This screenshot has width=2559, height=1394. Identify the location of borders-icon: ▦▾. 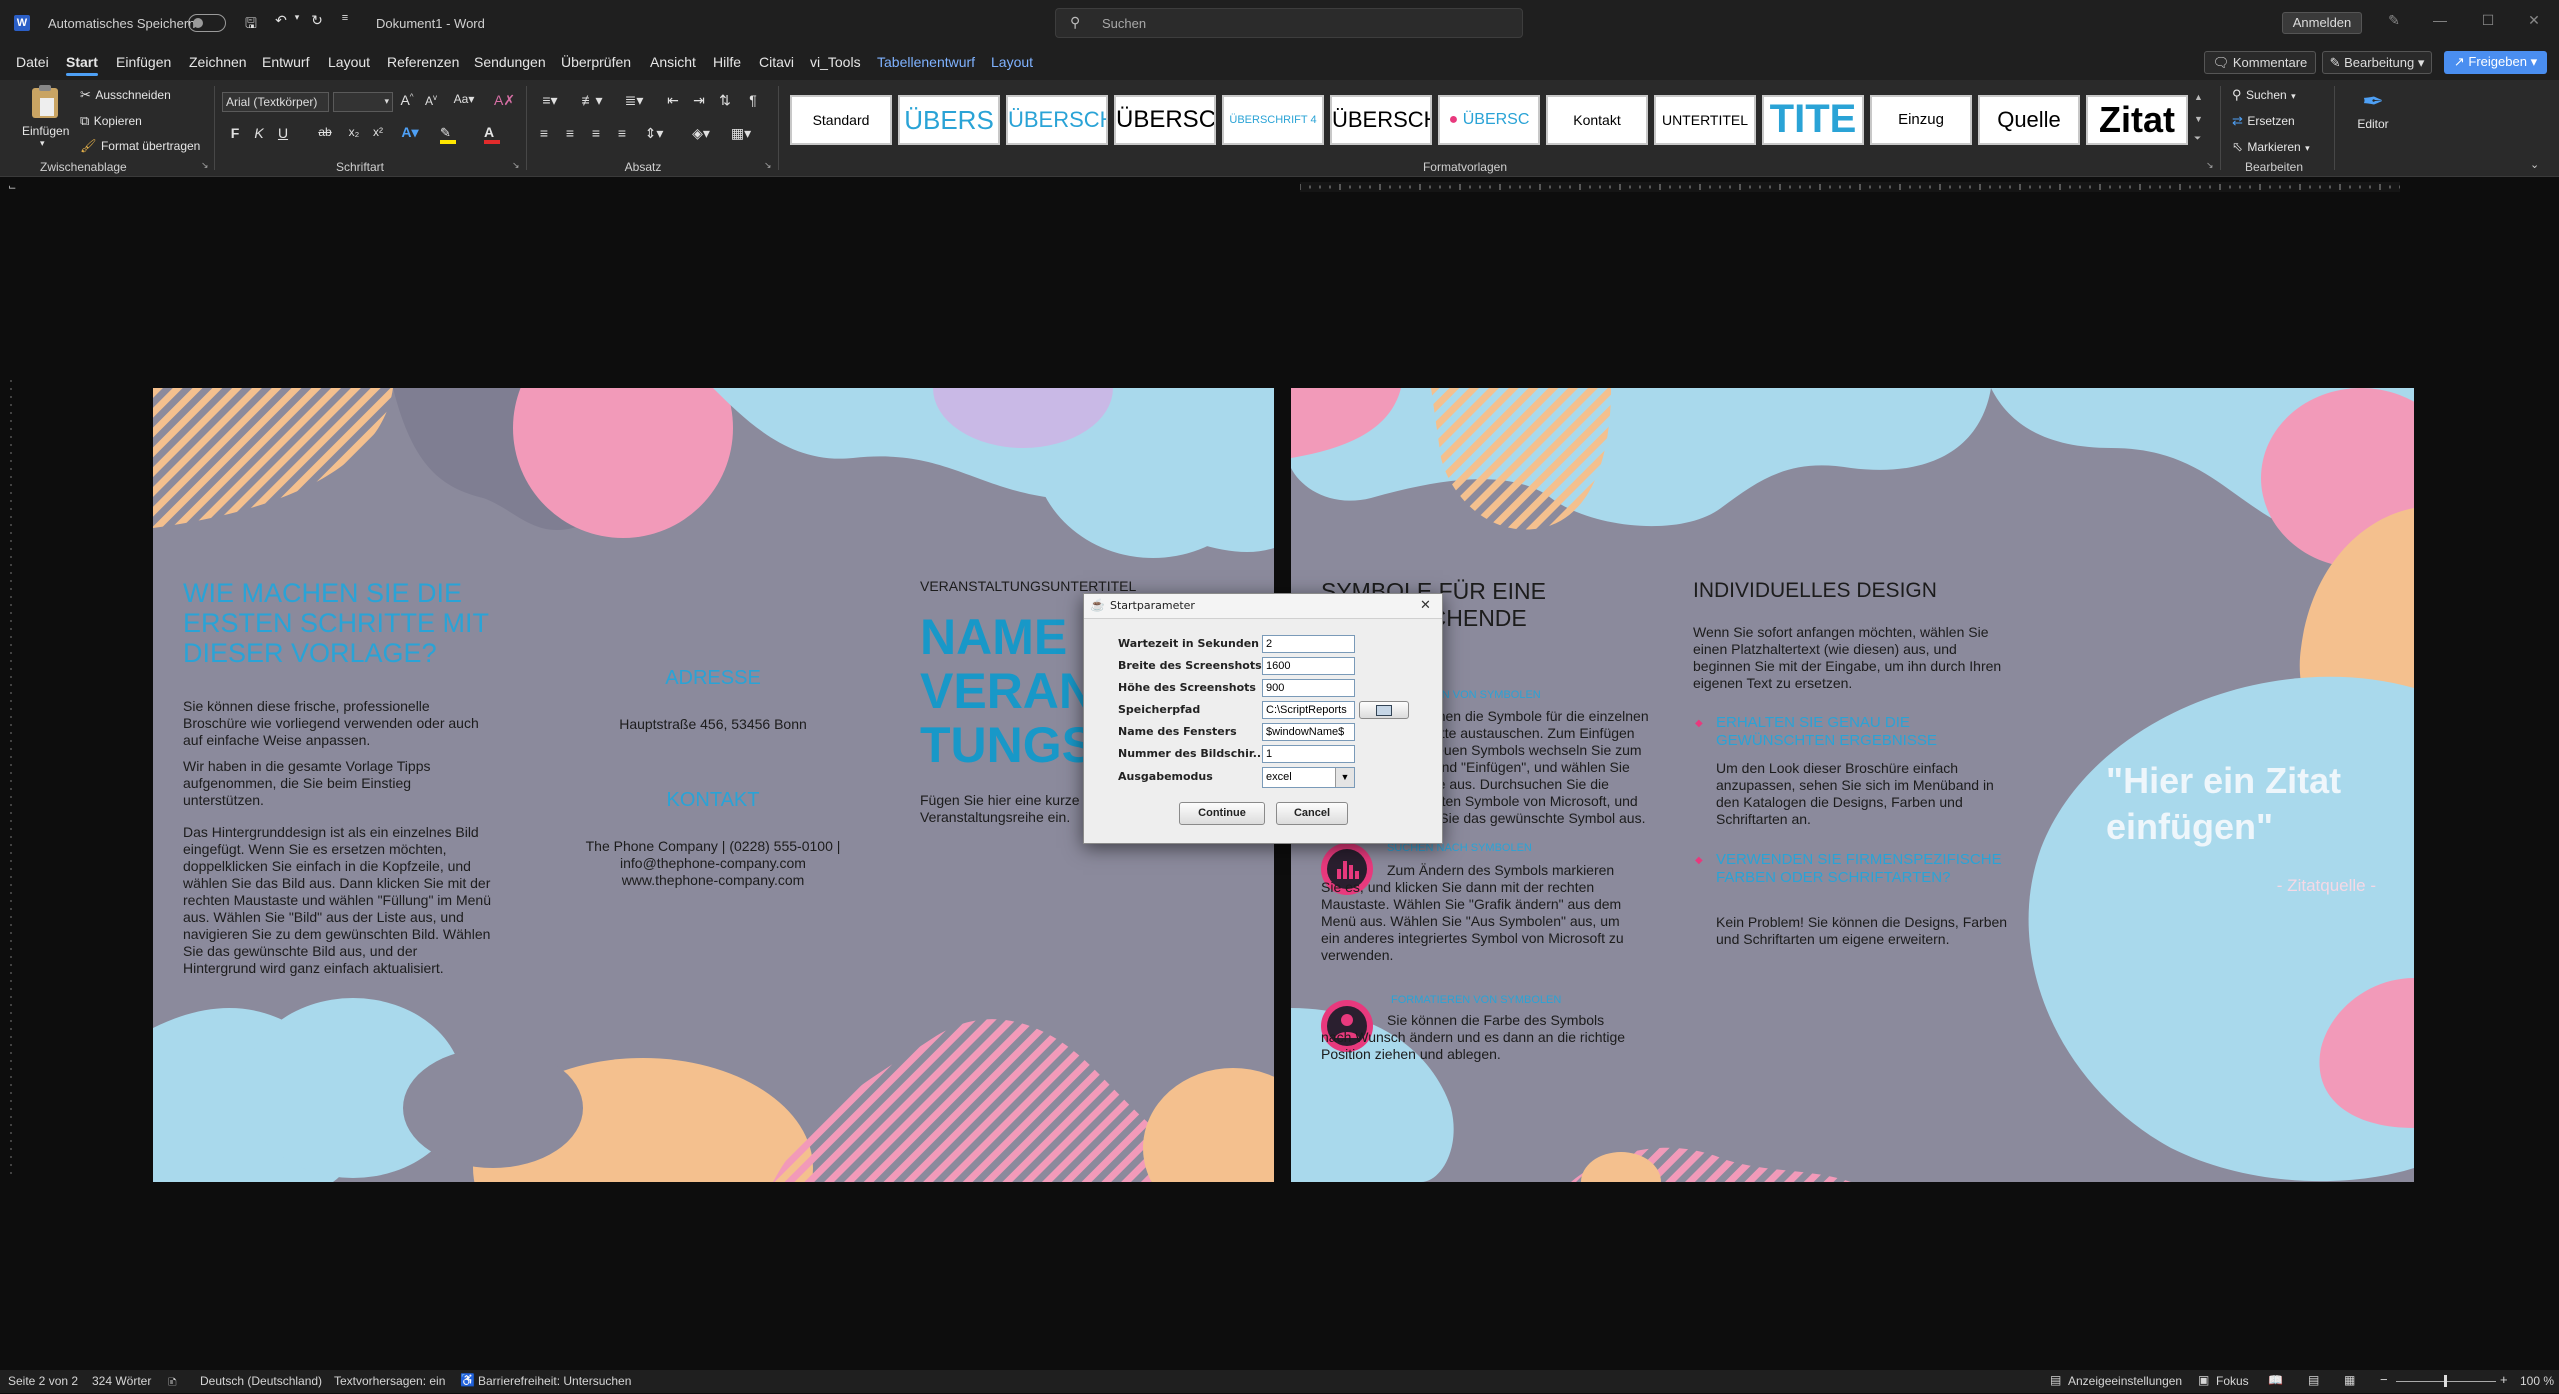
(741, 133).